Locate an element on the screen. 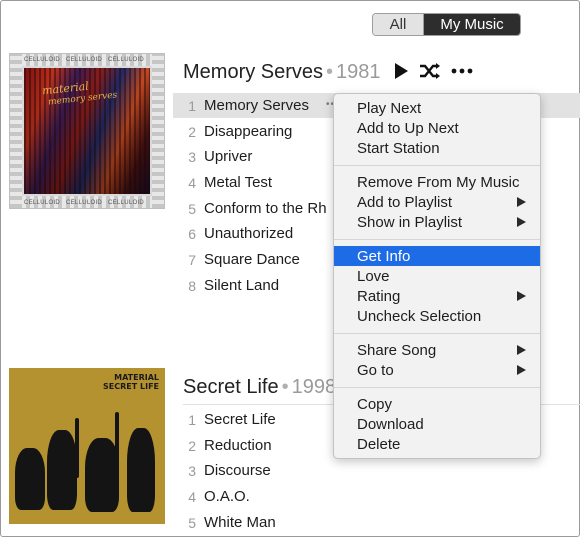  track-row: 3 Discourse is located at coordinates (376, 470).